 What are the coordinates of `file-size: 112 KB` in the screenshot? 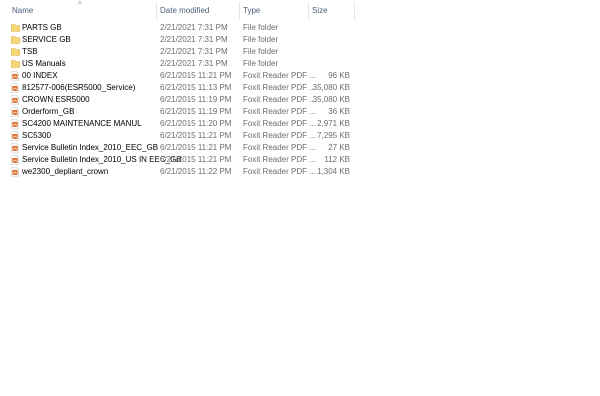 It's located at (337, 159).